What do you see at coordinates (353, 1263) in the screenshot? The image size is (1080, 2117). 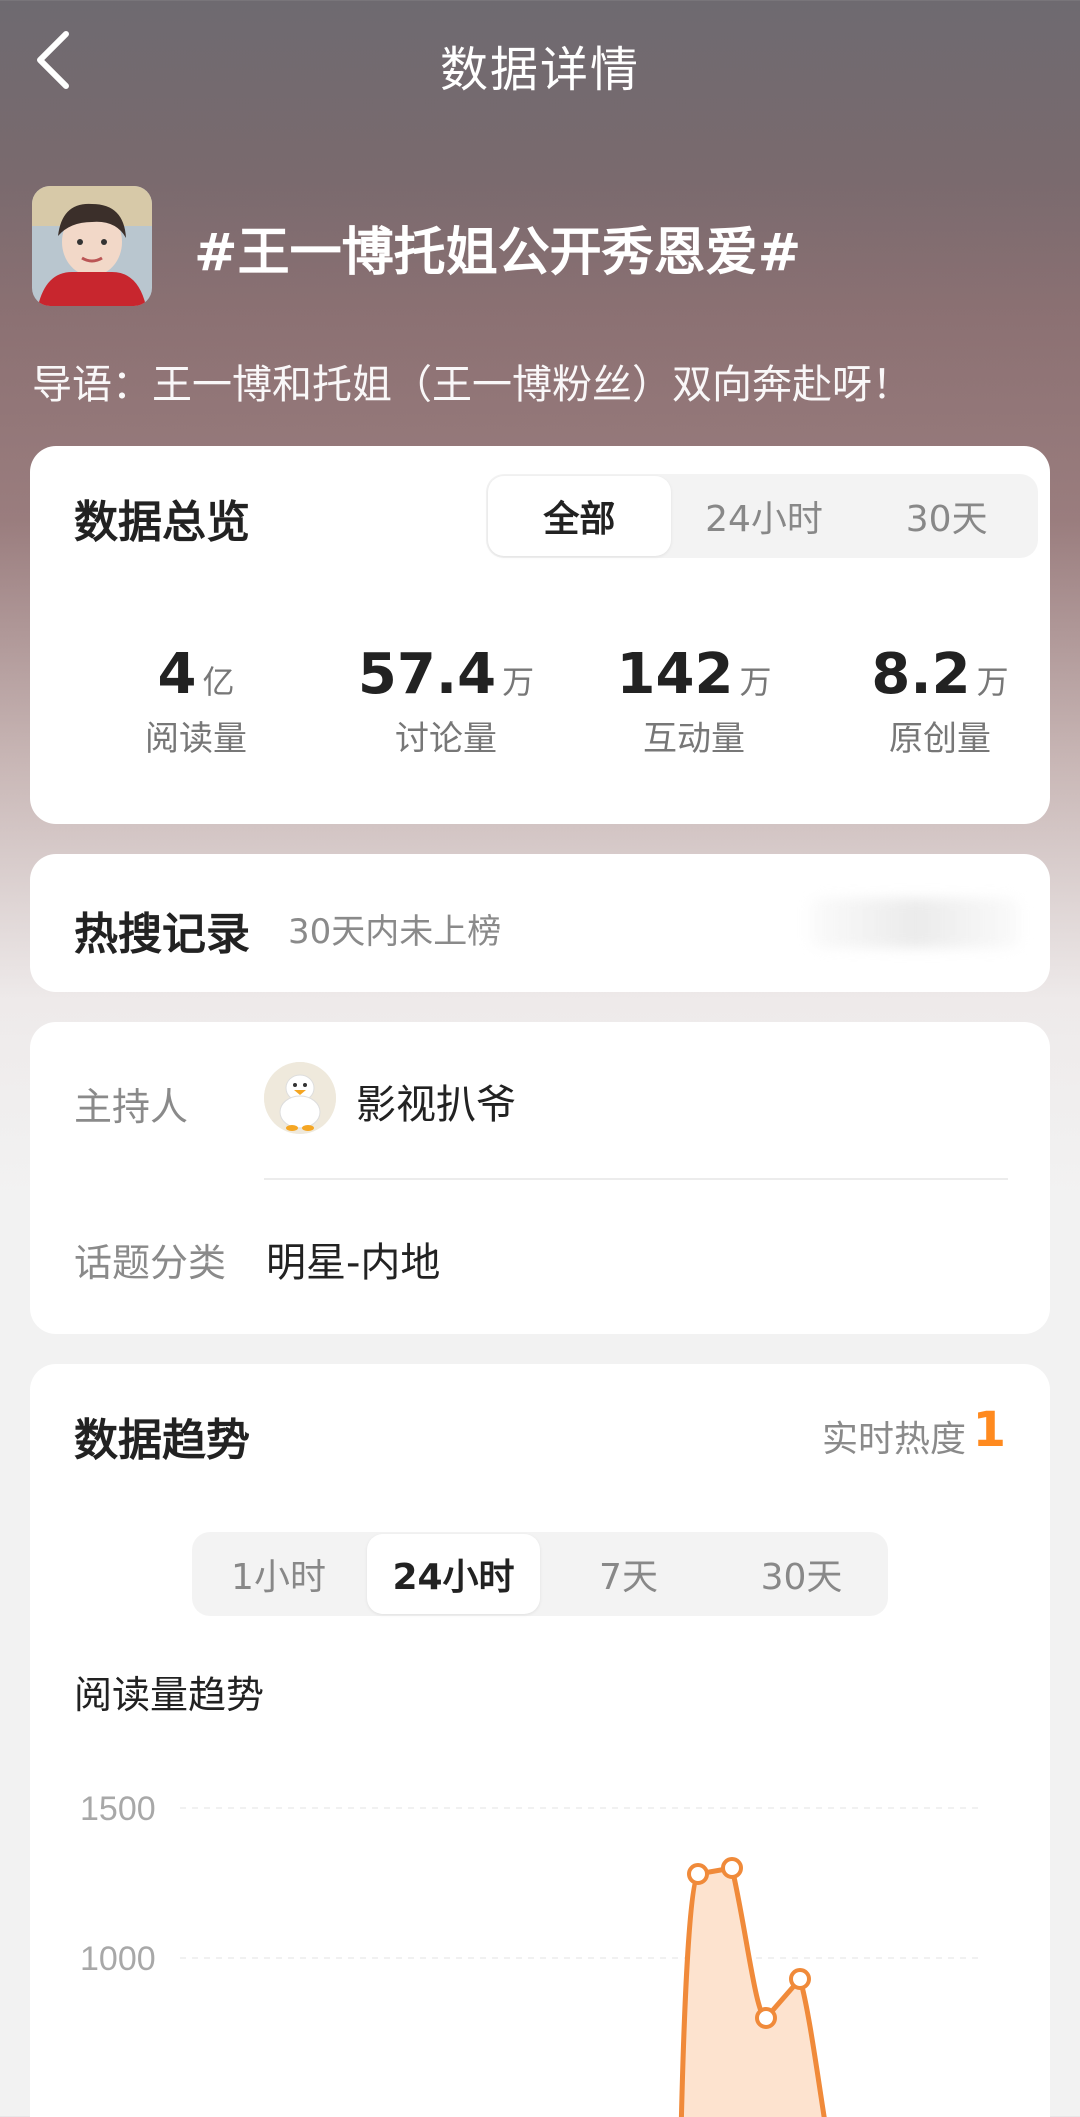 I see `category-value: 明星-内地` at bounding box center [353, 1263].